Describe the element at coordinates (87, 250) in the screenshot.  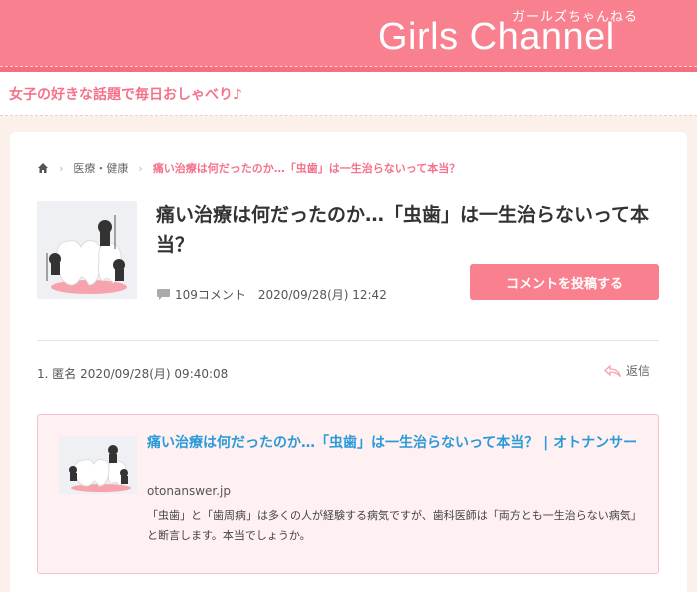
I see `topic-thumbnail` at that location.